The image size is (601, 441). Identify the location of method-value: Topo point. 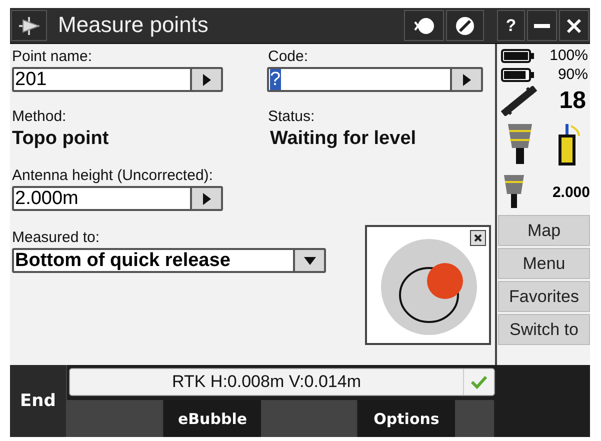
(61, 139).